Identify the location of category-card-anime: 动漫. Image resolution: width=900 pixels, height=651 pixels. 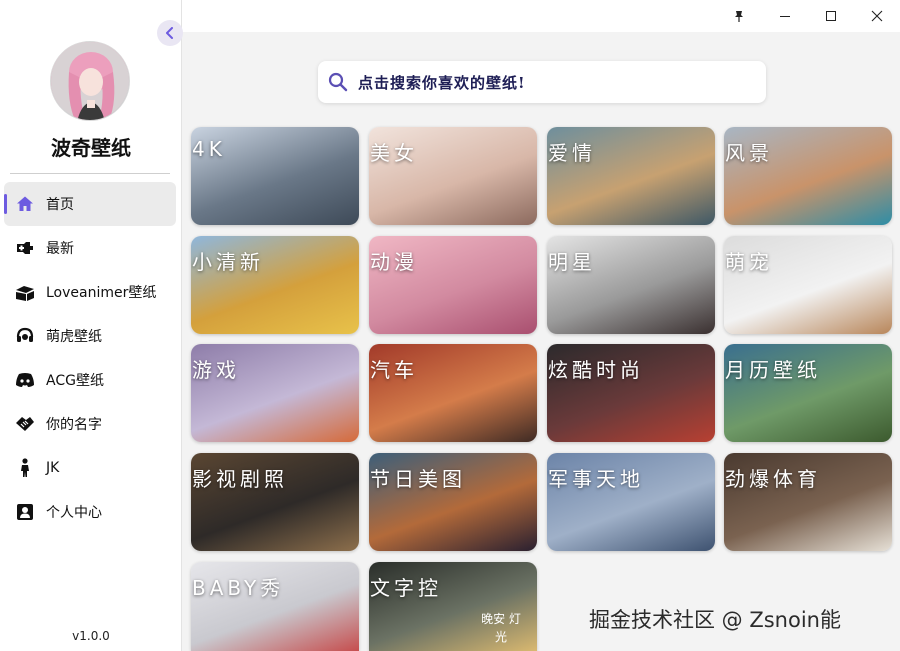
(453, 285).